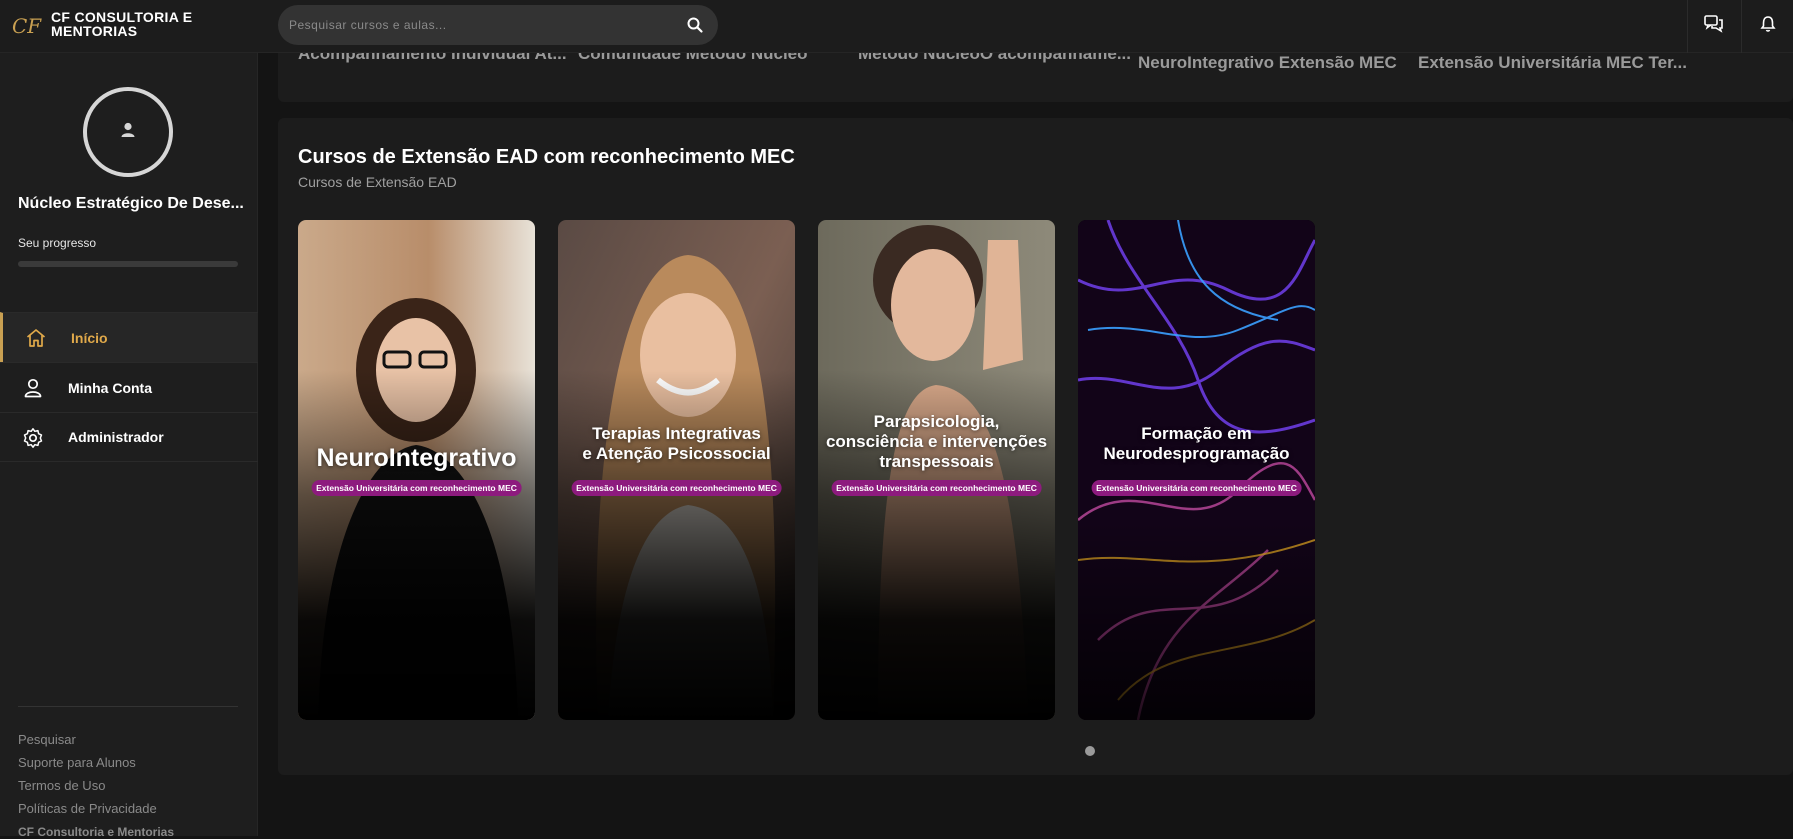 The image size is (1793, 839). Describe the element at coordinates (128, 264) in the screenshot. I see `progress-bar` at that location.